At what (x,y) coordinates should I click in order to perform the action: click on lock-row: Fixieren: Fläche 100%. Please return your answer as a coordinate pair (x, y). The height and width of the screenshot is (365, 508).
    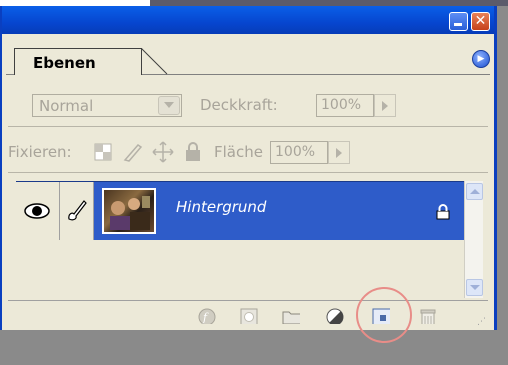
    Looking at the image, I should click on (247, 152).